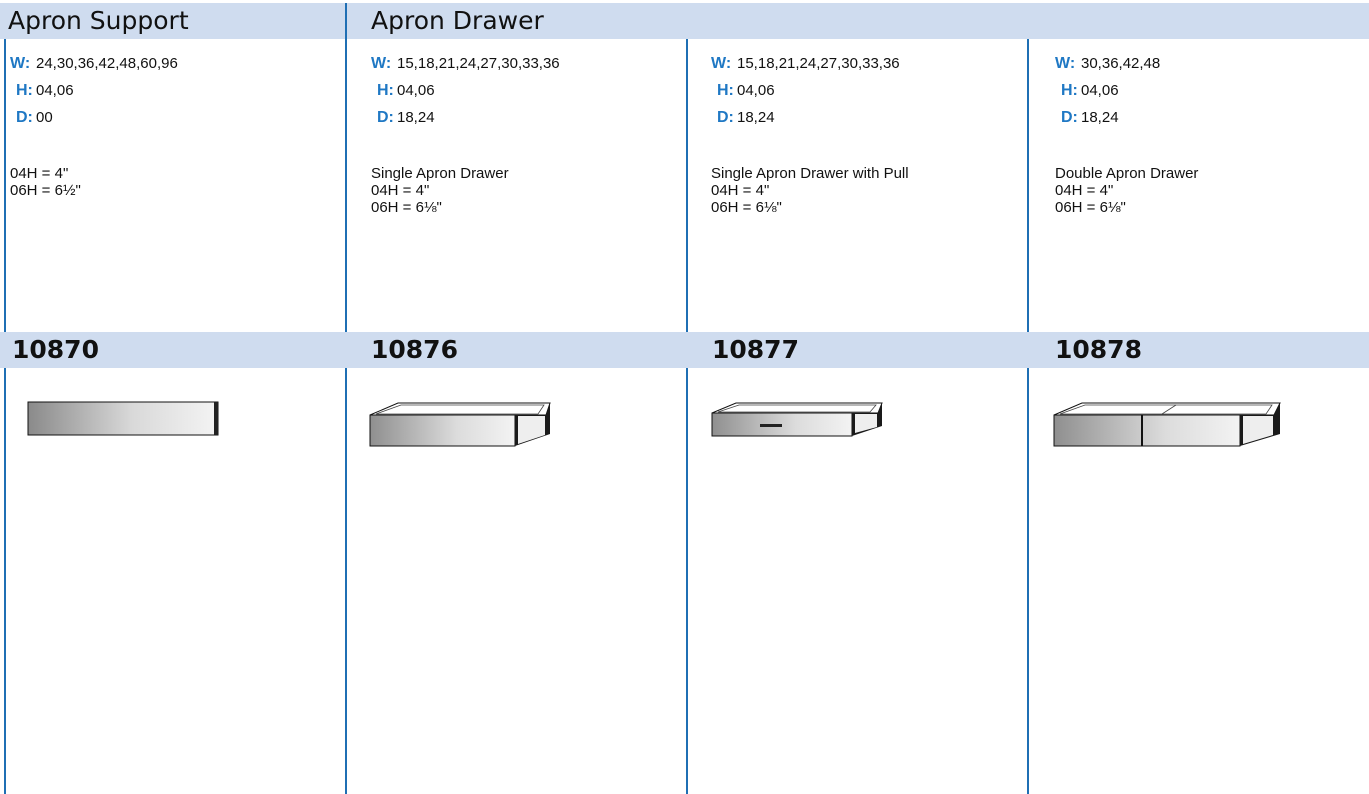 The image size is (1369, 794). I want to click on apron-support-panel-image, so click(123, 418).